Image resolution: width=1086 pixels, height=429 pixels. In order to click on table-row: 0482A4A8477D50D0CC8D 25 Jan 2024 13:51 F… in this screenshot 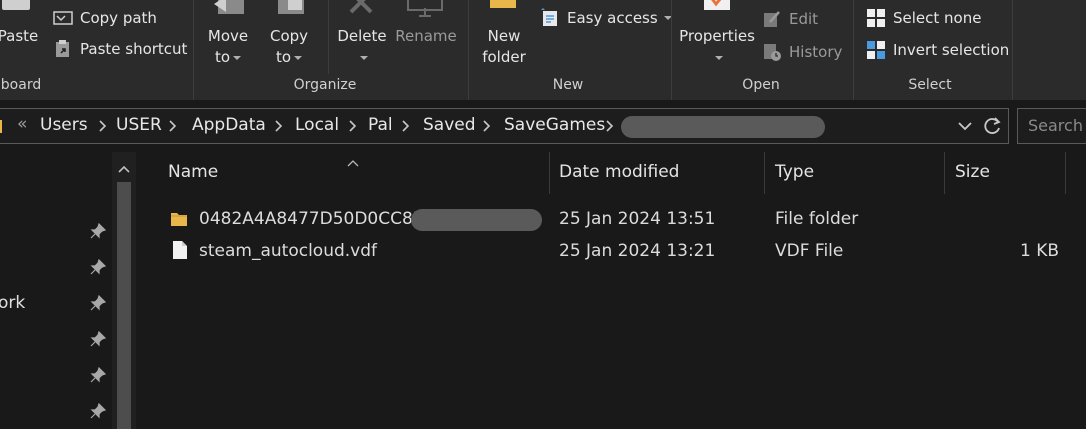, I will do `click(611, 219)`.